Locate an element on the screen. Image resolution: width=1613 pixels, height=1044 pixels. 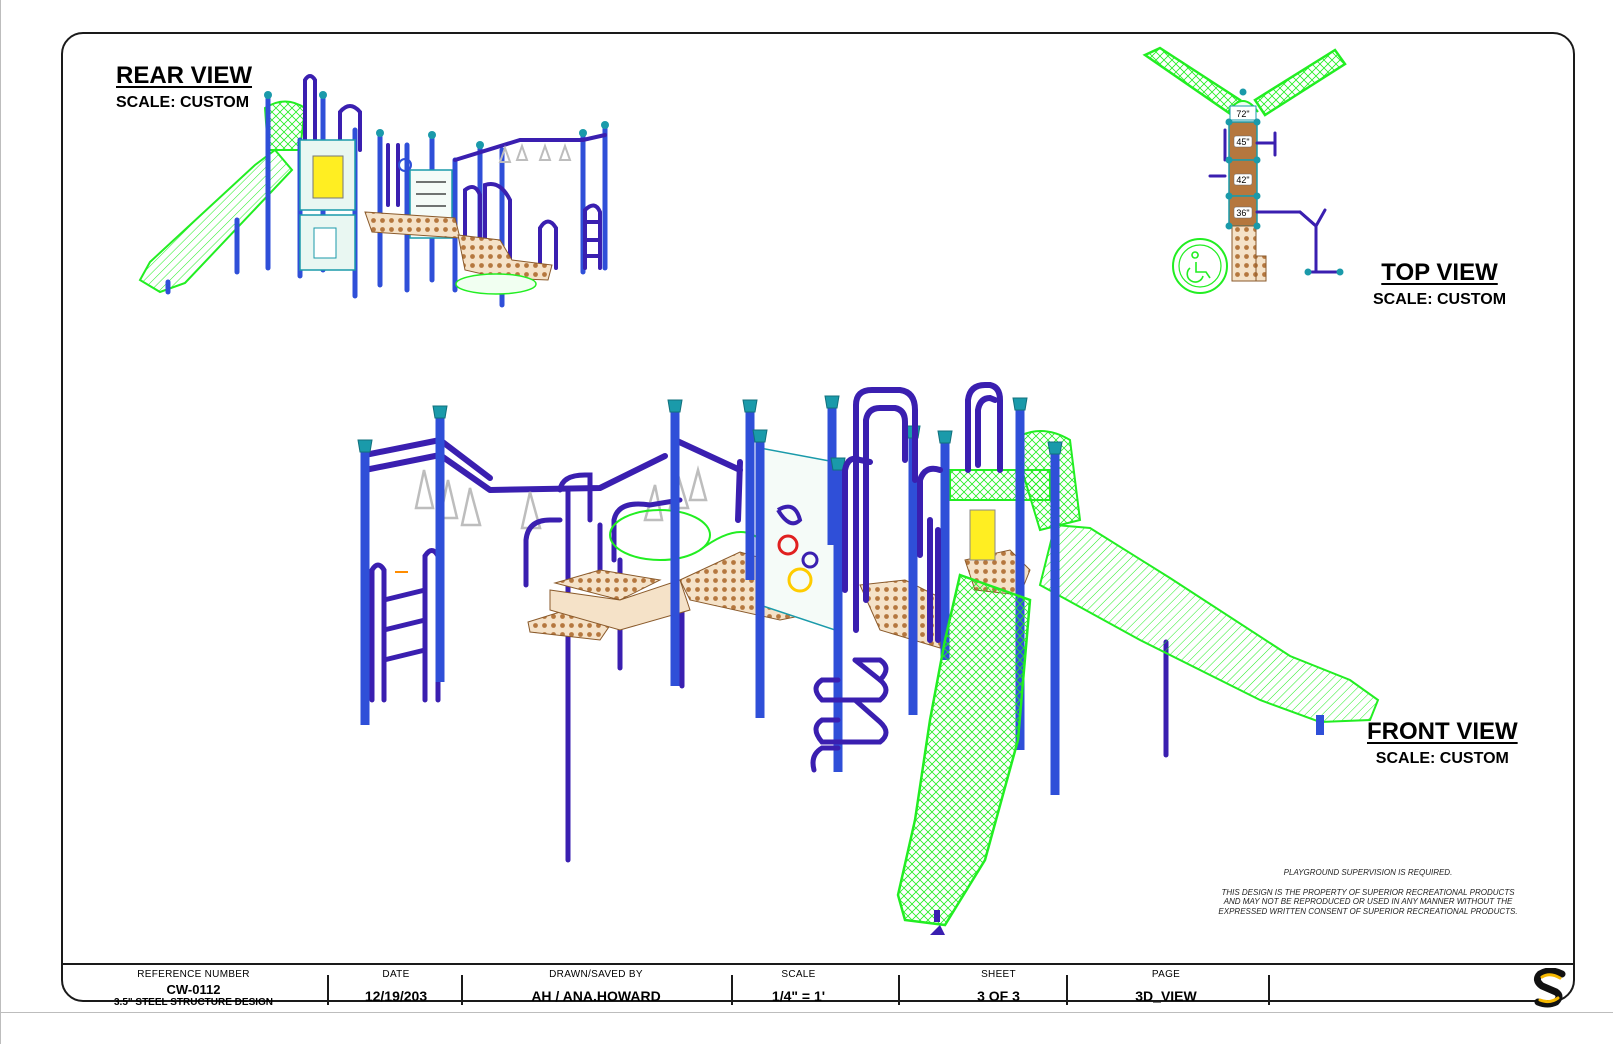
drawn-by-value: AH / ANA.HOWARD is located at coordinates (596, 996).